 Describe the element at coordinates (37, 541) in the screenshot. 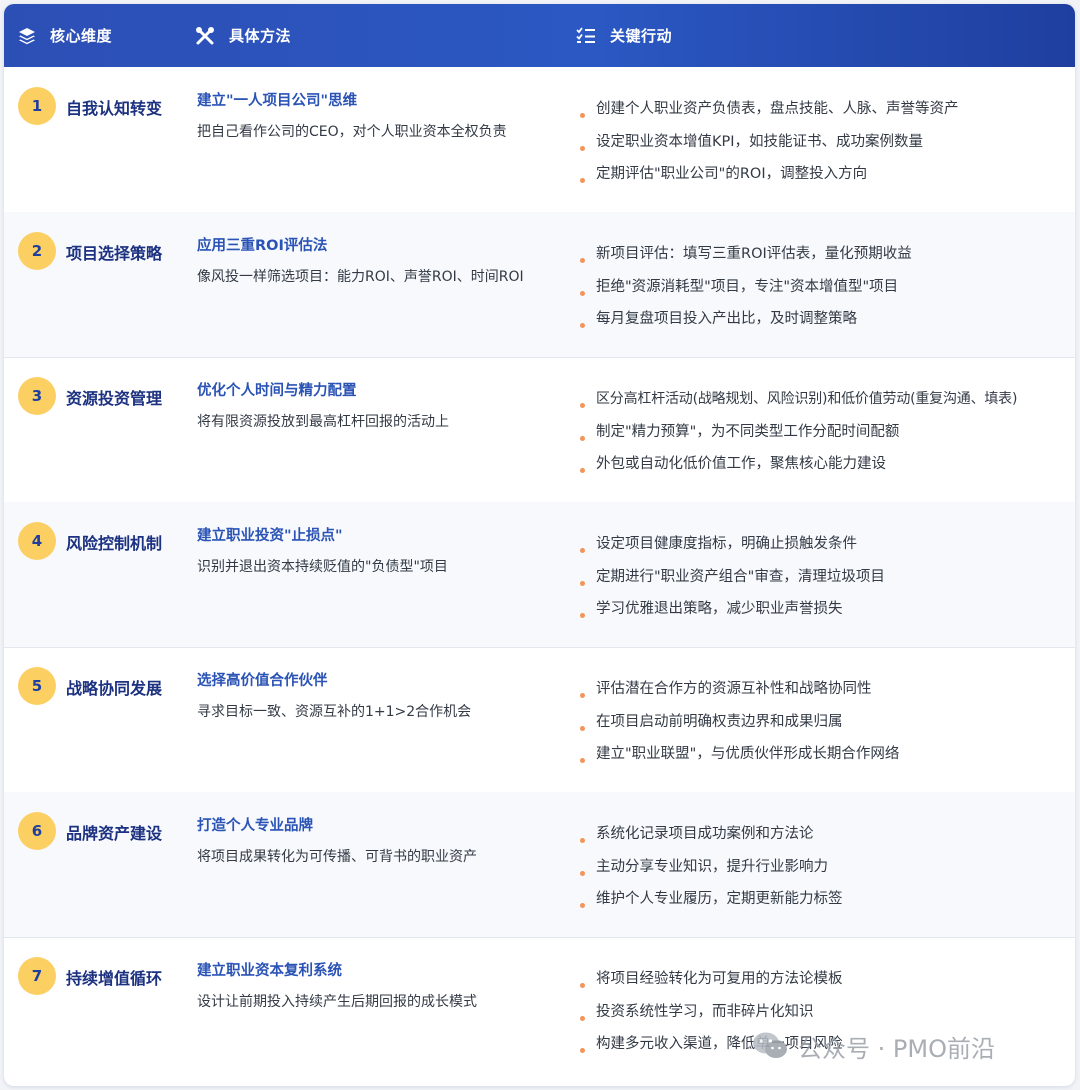

I see `row-number-badge: 4` at that location.